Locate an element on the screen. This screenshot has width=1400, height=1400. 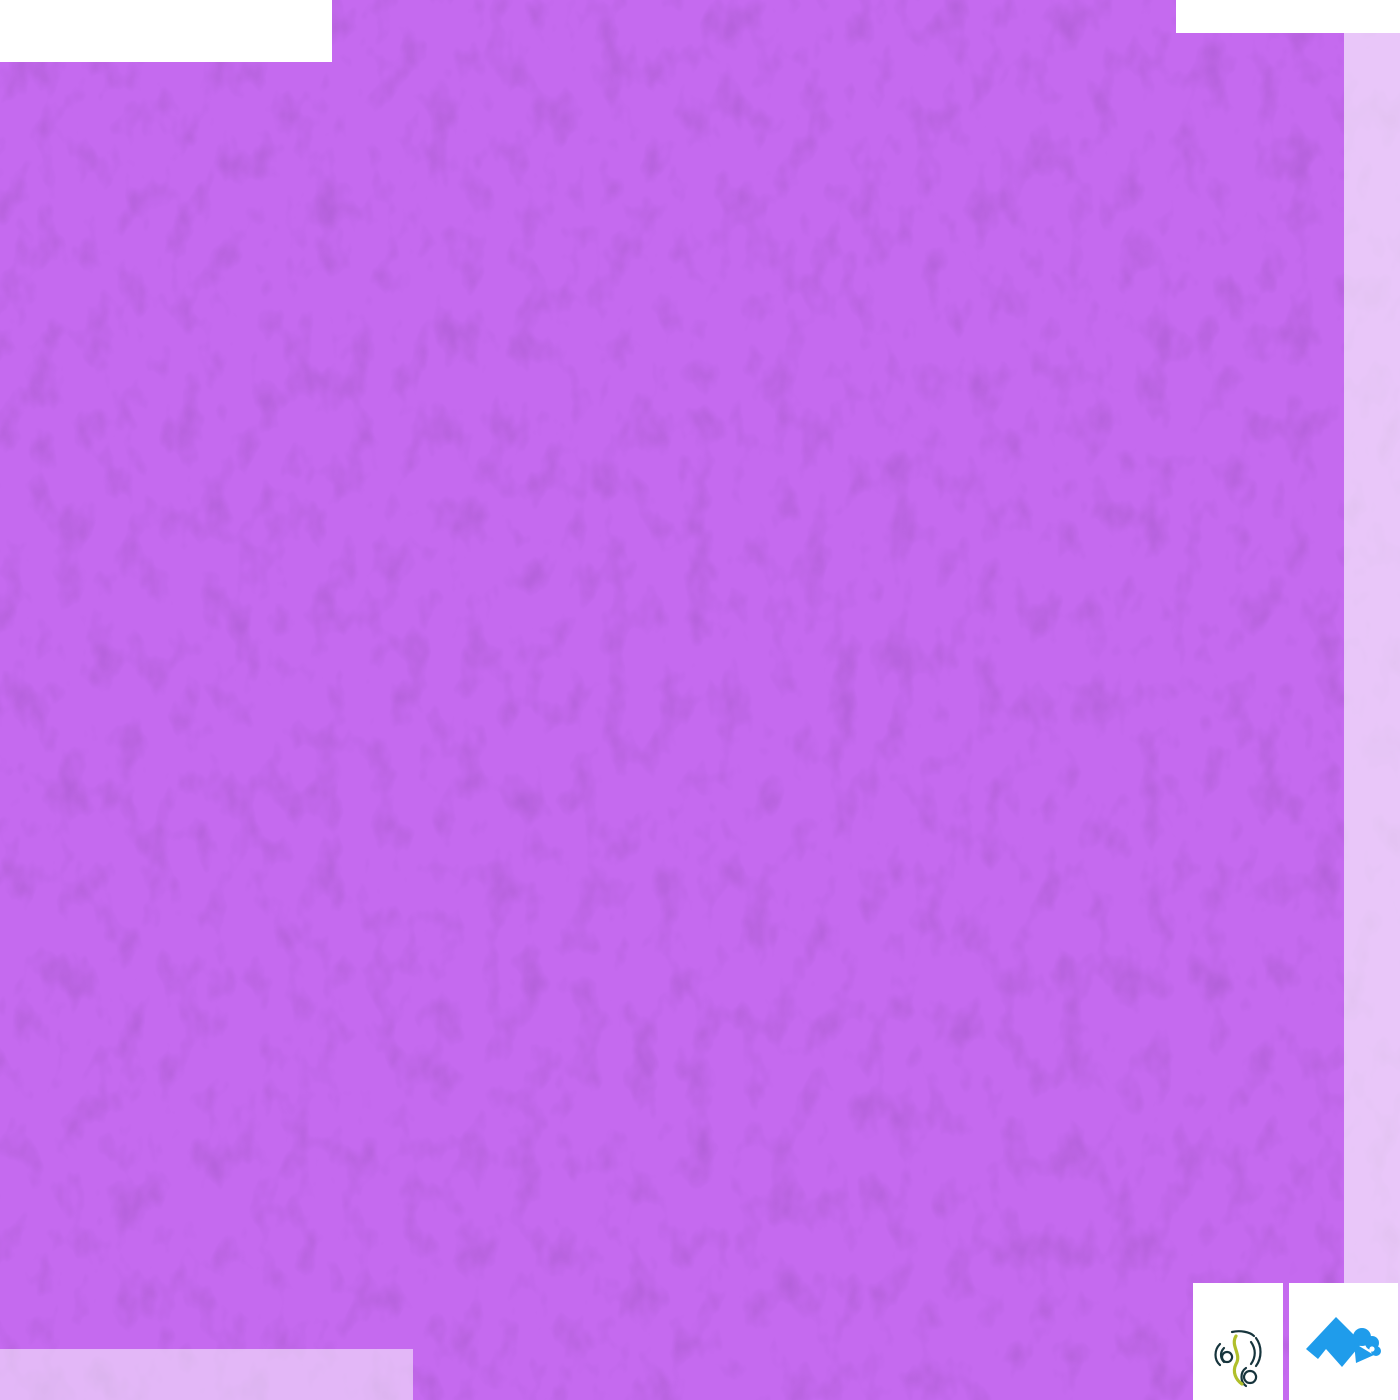
avalanche-service-logo-box is located at coordinates (1343, 1341).